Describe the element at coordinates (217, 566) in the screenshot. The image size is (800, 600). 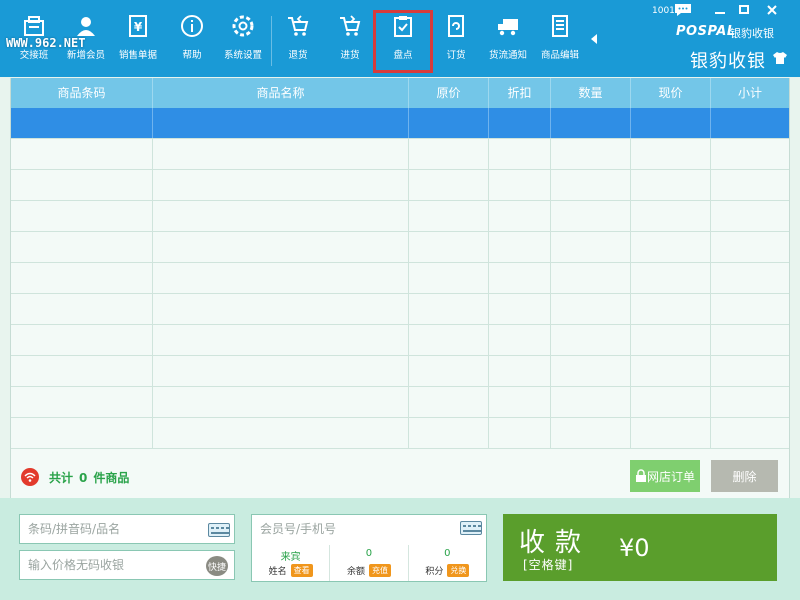
I see `quick-button: 快捷` at that location.